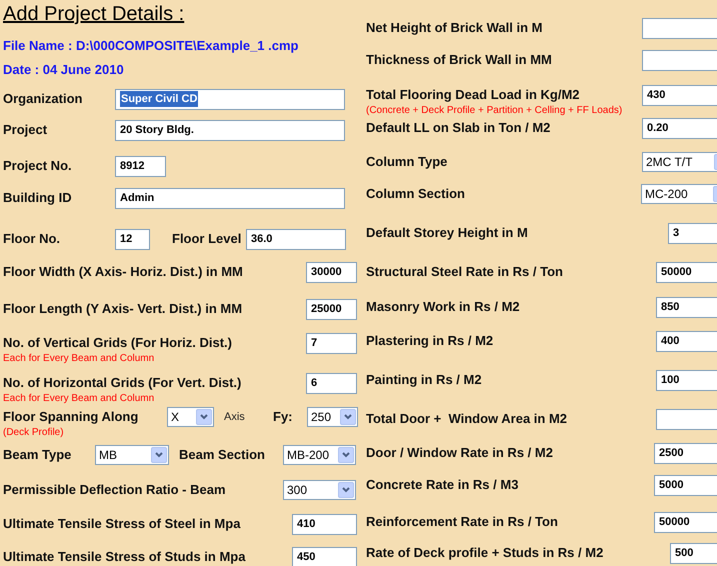 This screenshot has height=566, width=717. What do you see at coordinates (324, 556) in the screenshot?
I see `text-field: 450` at bounding box center [324, 556].